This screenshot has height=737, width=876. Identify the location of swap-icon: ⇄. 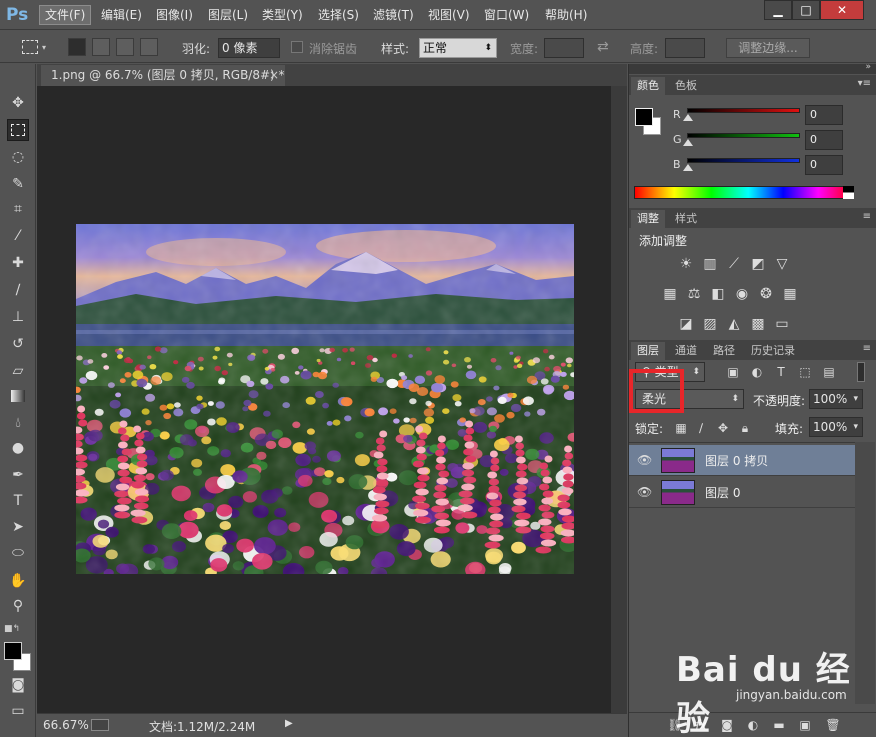
(603, 47).